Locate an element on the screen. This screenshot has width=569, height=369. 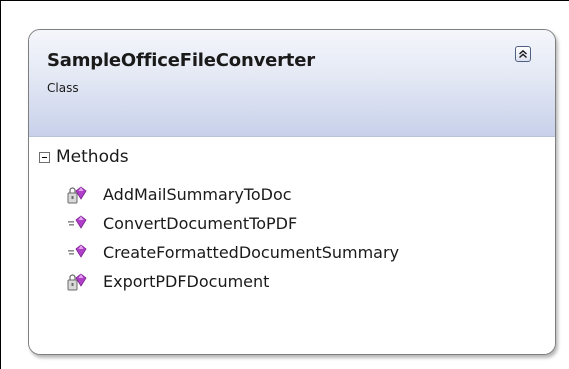
methods-section-label: Methods is located at coordinates (92, 157).